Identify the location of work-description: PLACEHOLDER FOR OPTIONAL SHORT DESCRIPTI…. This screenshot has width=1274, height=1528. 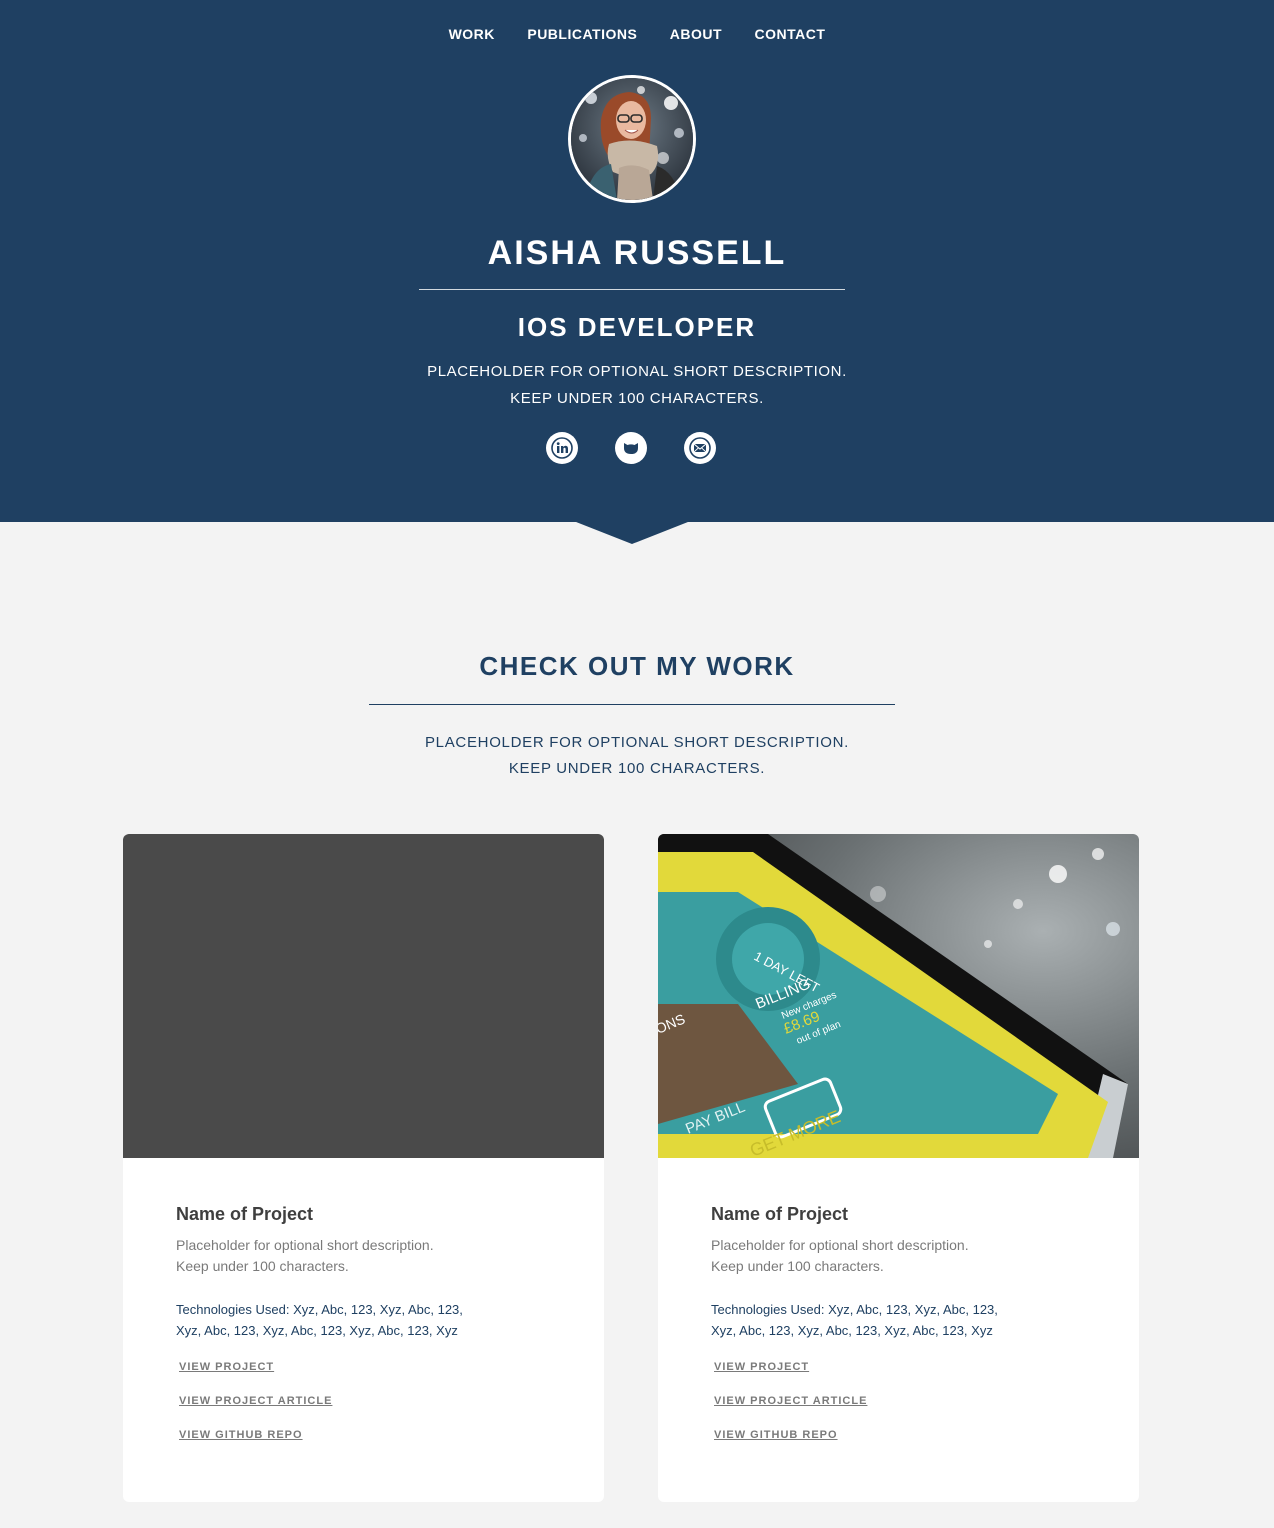
(637, 756).